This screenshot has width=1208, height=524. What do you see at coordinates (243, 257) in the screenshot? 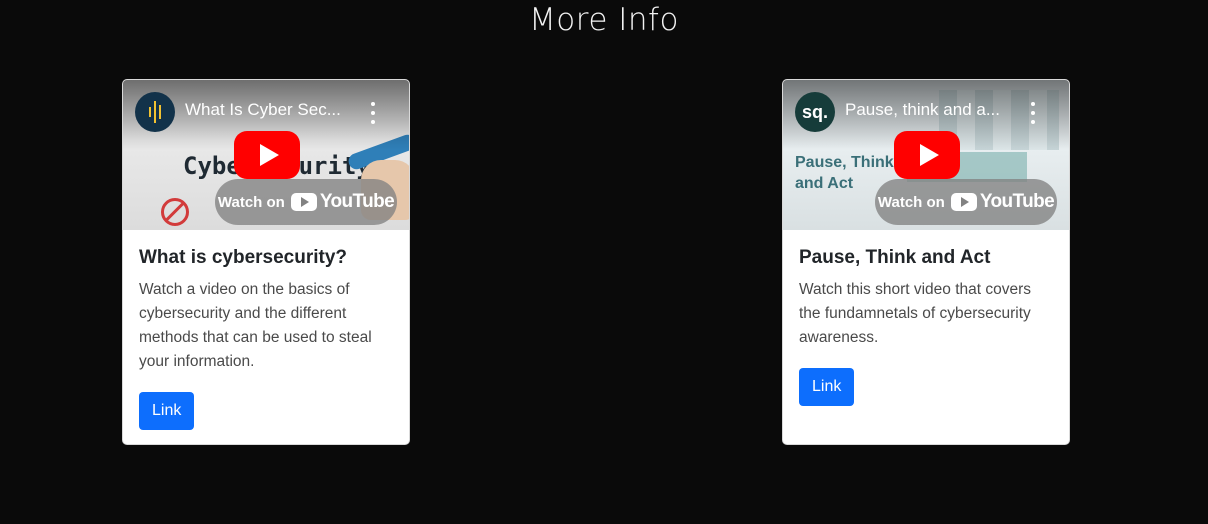
I see `card-title: What is cybersecurity?` at bounding box center [243, 257].